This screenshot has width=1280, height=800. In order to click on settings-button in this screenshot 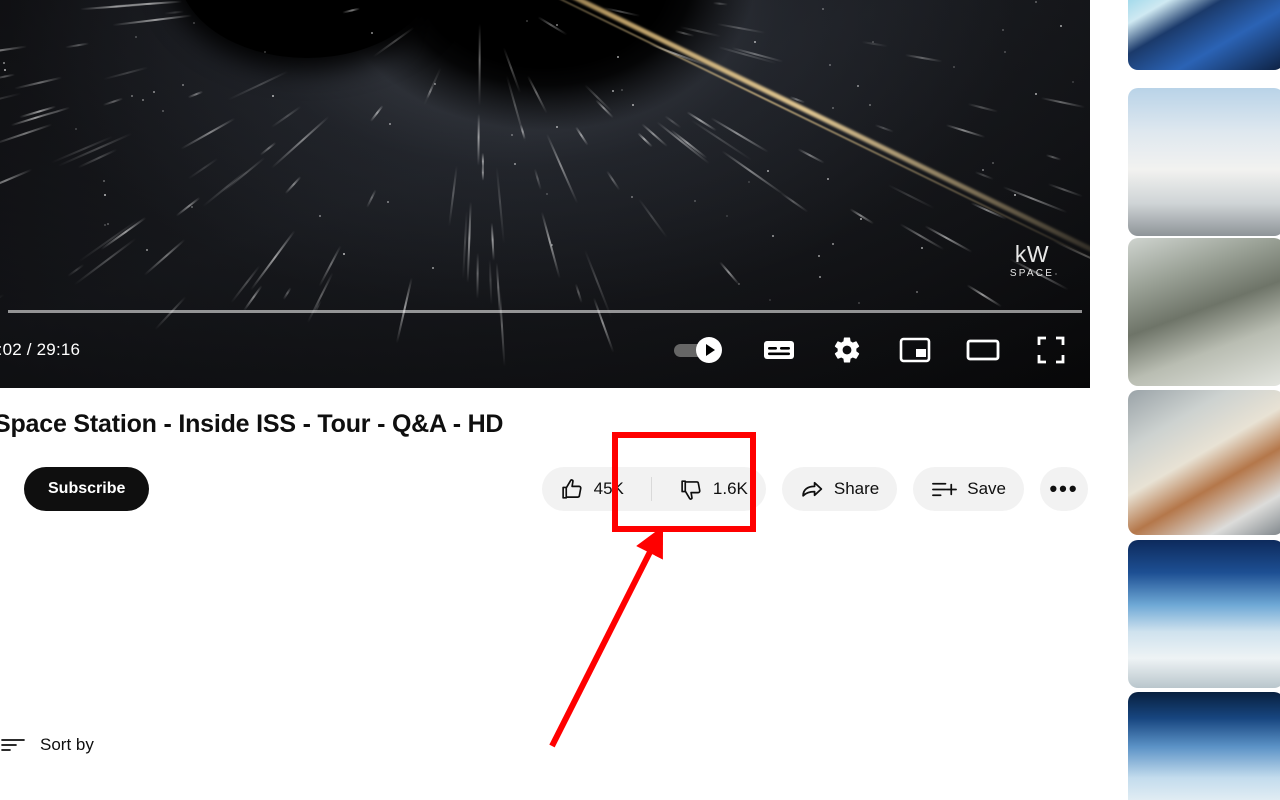, I will do `click(847, 350)`.